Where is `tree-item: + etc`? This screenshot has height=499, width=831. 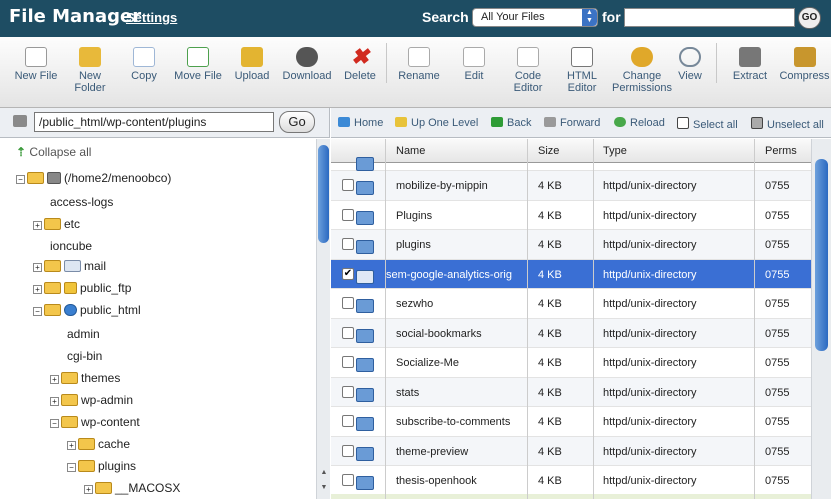
tree-item: + etc is located at coordinates (56, 224).